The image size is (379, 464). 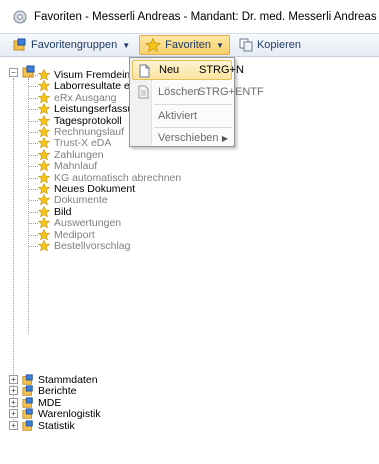 I want to click on tree-item-group: MDE, so click(x=41, y=403).